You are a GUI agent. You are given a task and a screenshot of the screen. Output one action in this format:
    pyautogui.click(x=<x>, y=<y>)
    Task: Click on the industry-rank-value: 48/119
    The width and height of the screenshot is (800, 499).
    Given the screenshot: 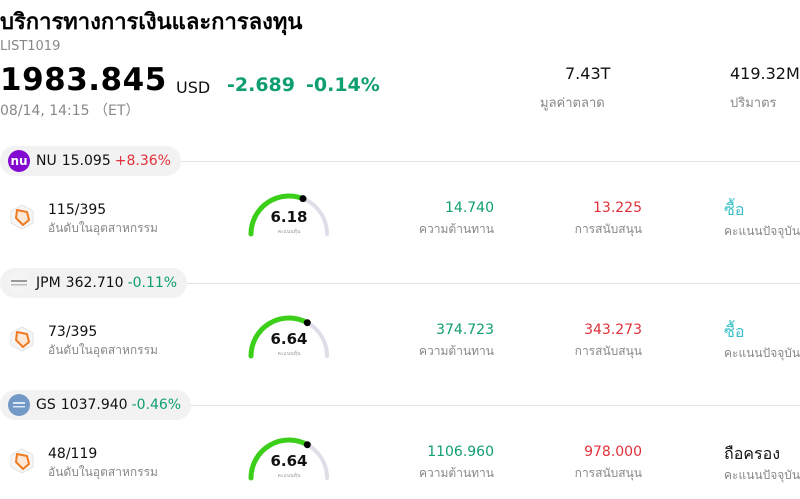 What is the action you would take?
    pyautogui.click(x=73, y=454)
    